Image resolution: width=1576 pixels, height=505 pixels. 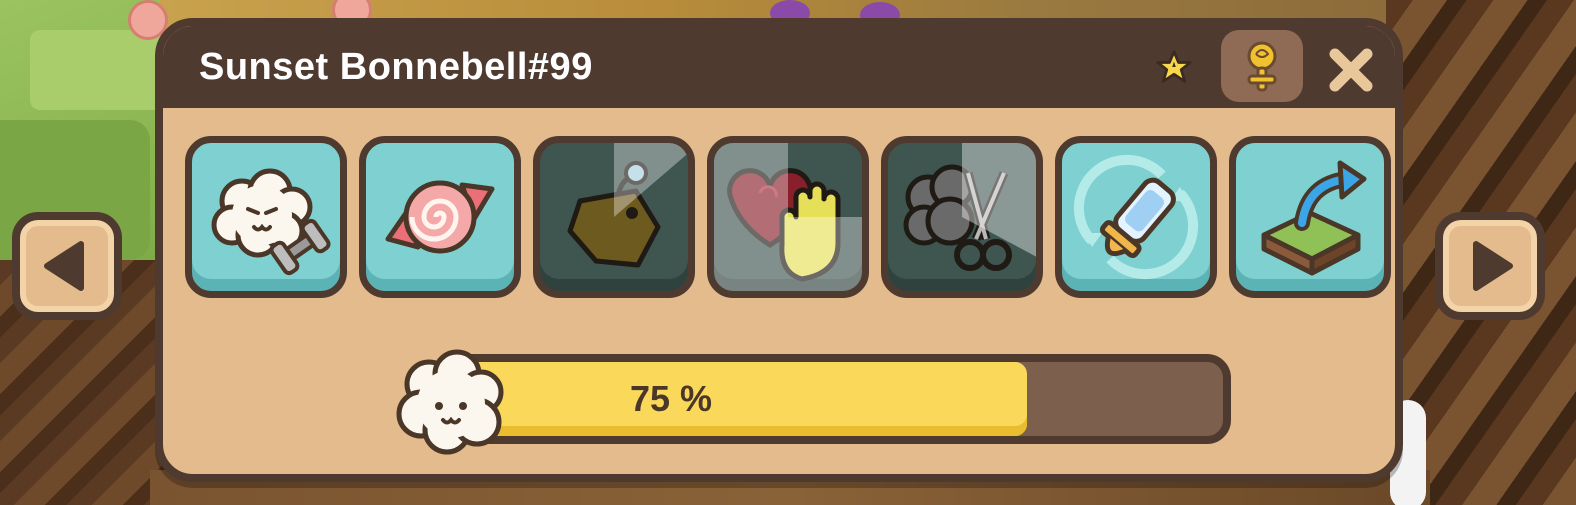 I want to click on pet-button, so click(x=788, y=217).